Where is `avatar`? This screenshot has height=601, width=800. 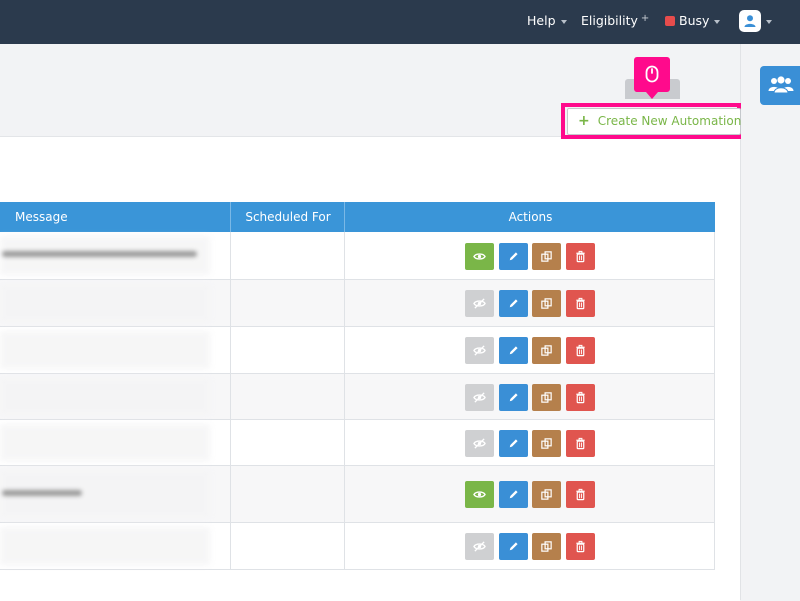
avatar is located at coordinates (750, 20).